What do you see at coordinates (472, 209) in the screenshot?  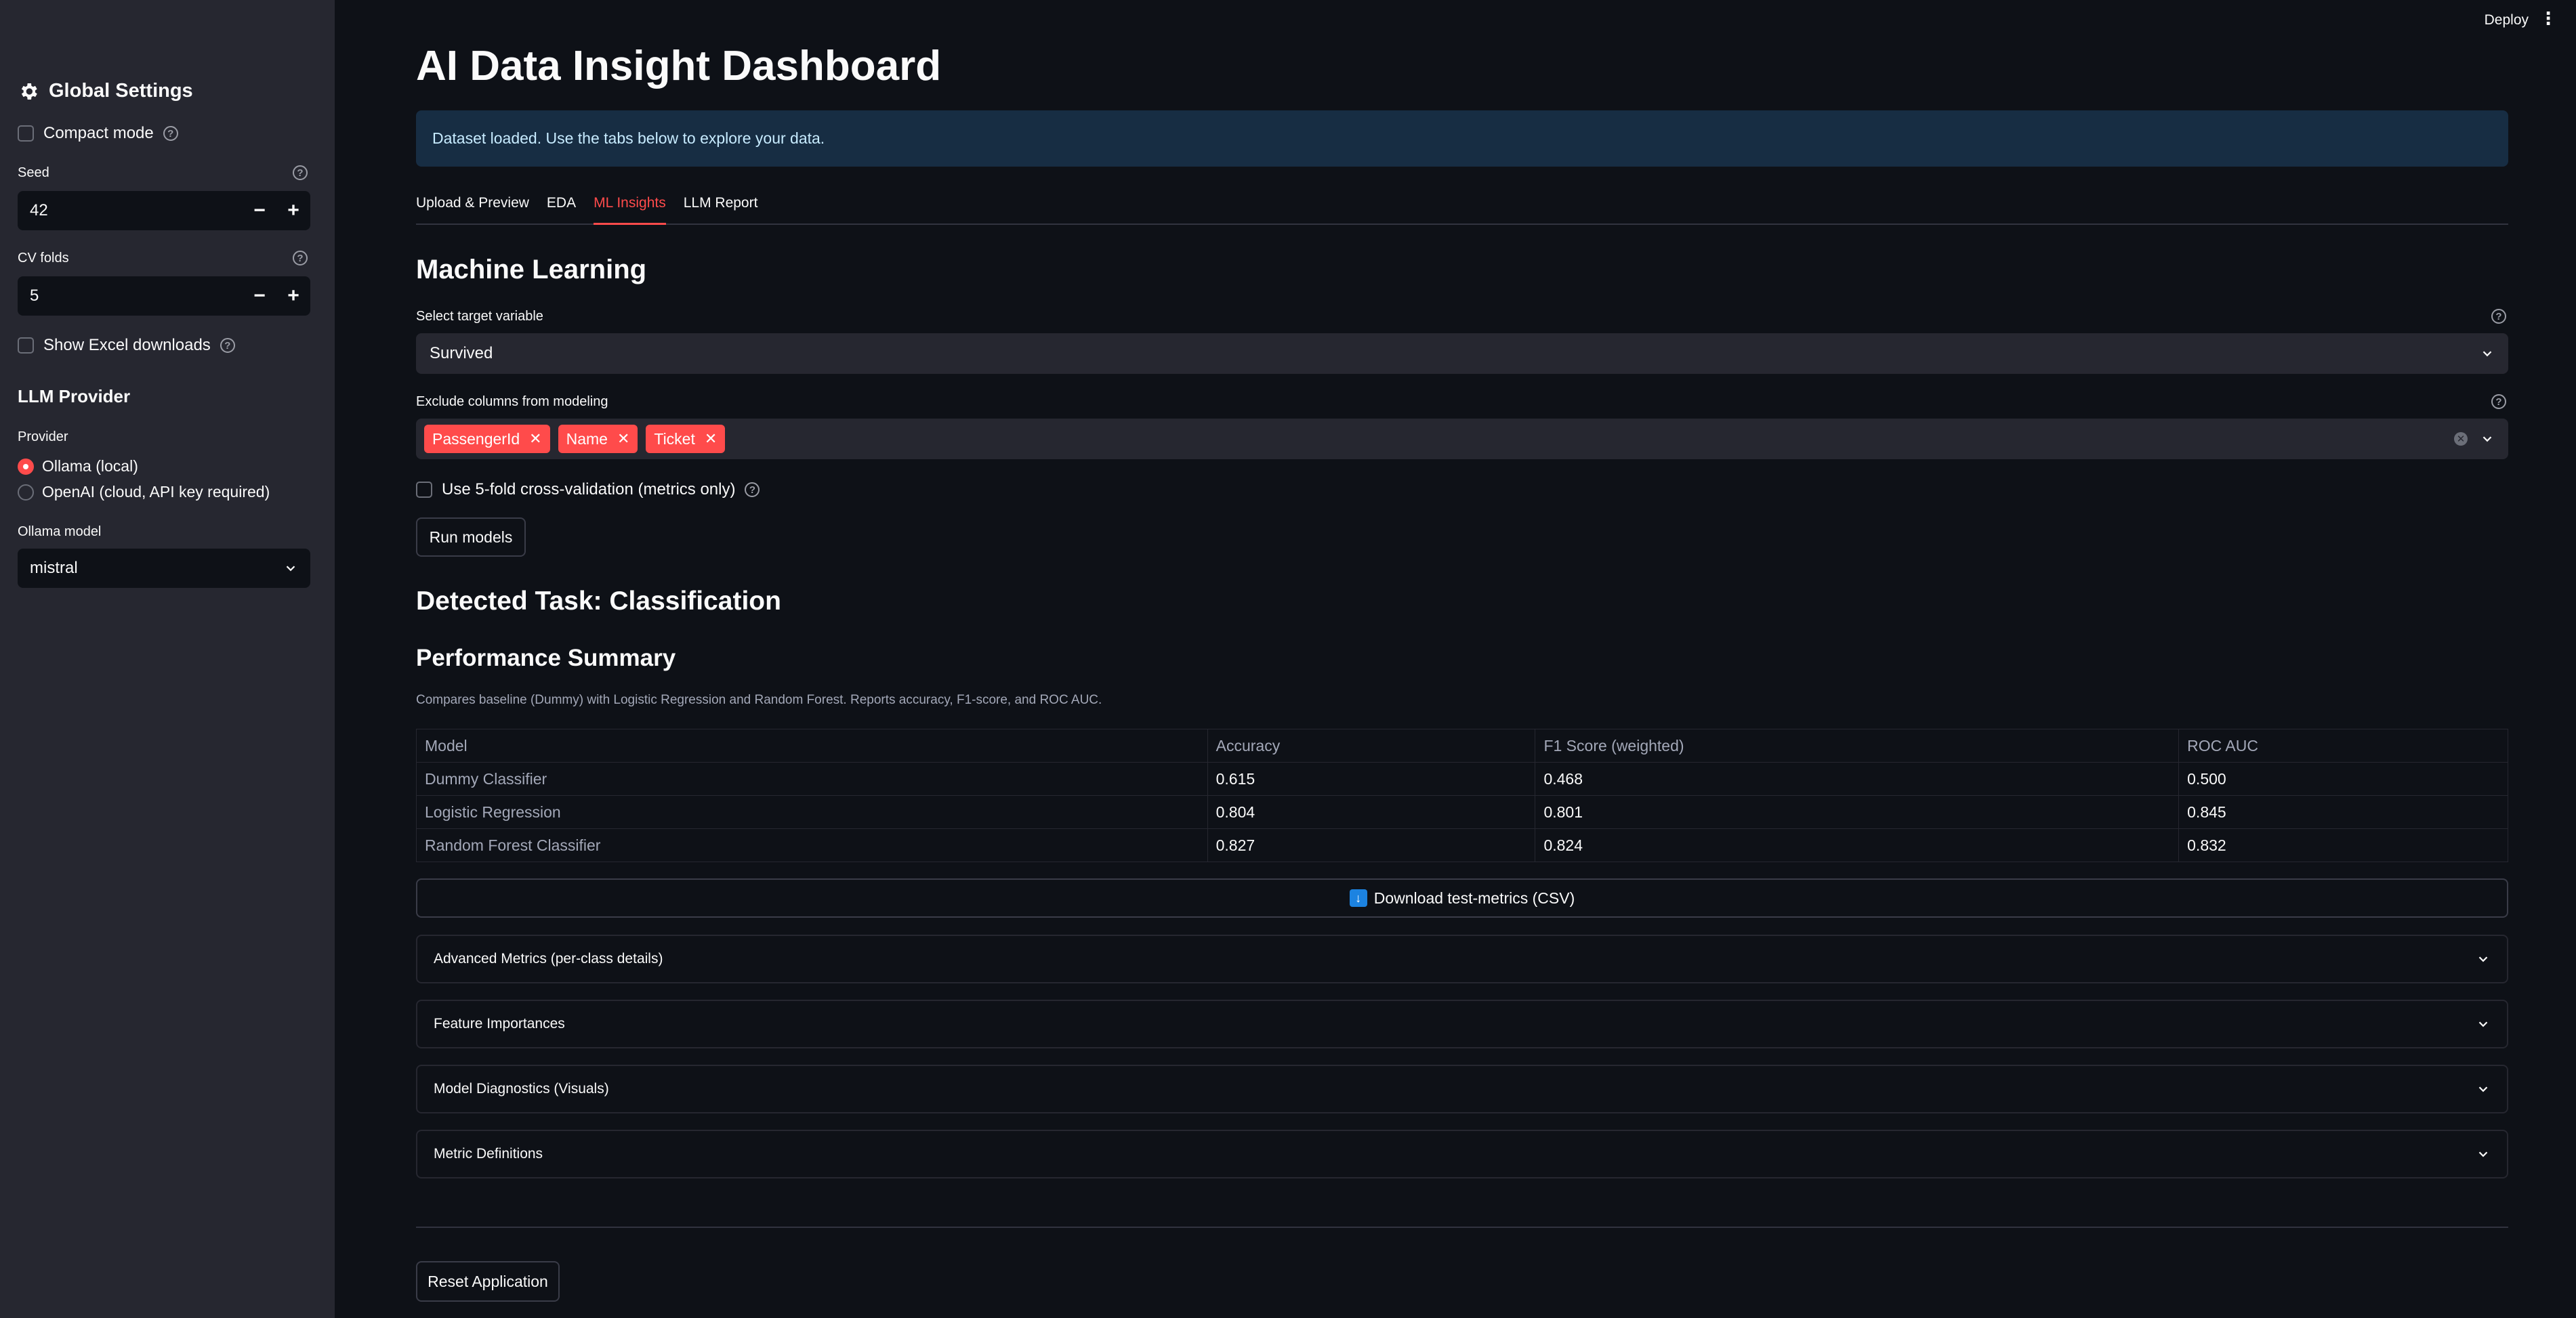 I see `tab-upload-preview: Upload & Preview` at bounding box center [472, 209].